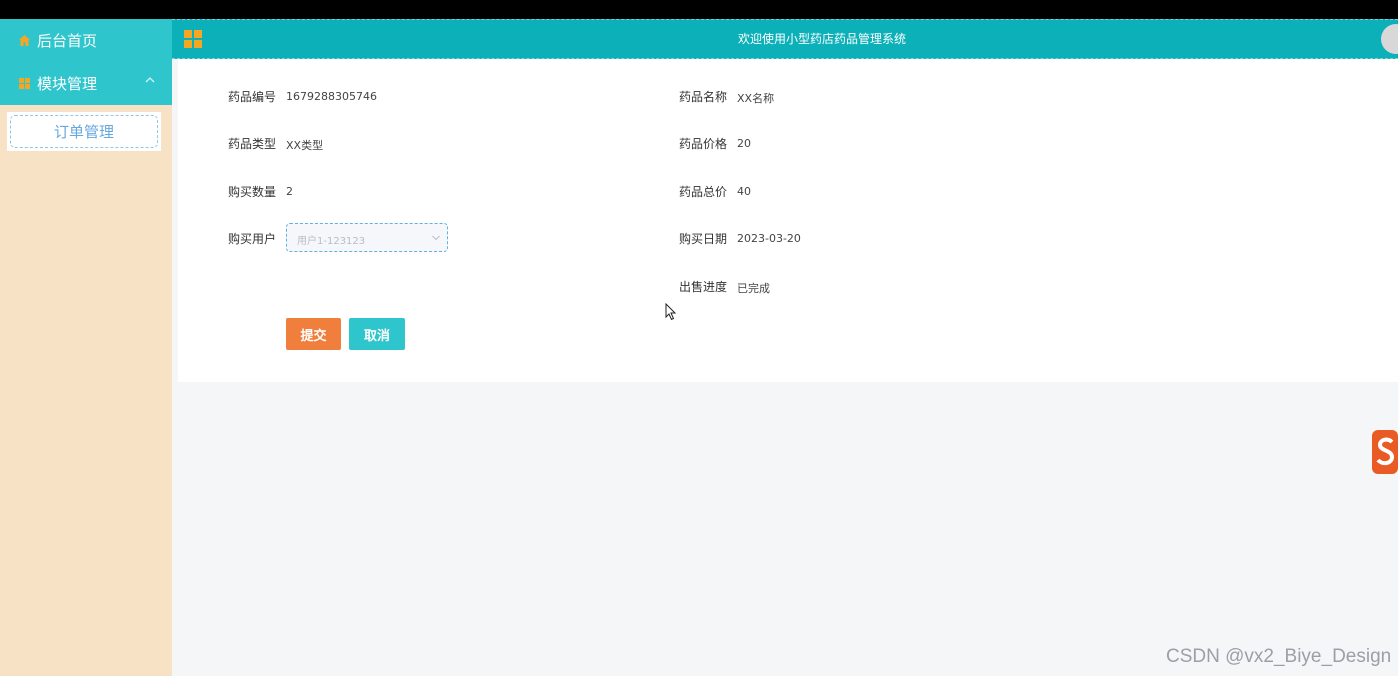  Describe the element at coordinates (703, 287) in the screenshot. I see `sale-status-label: 出售进度` at that location.